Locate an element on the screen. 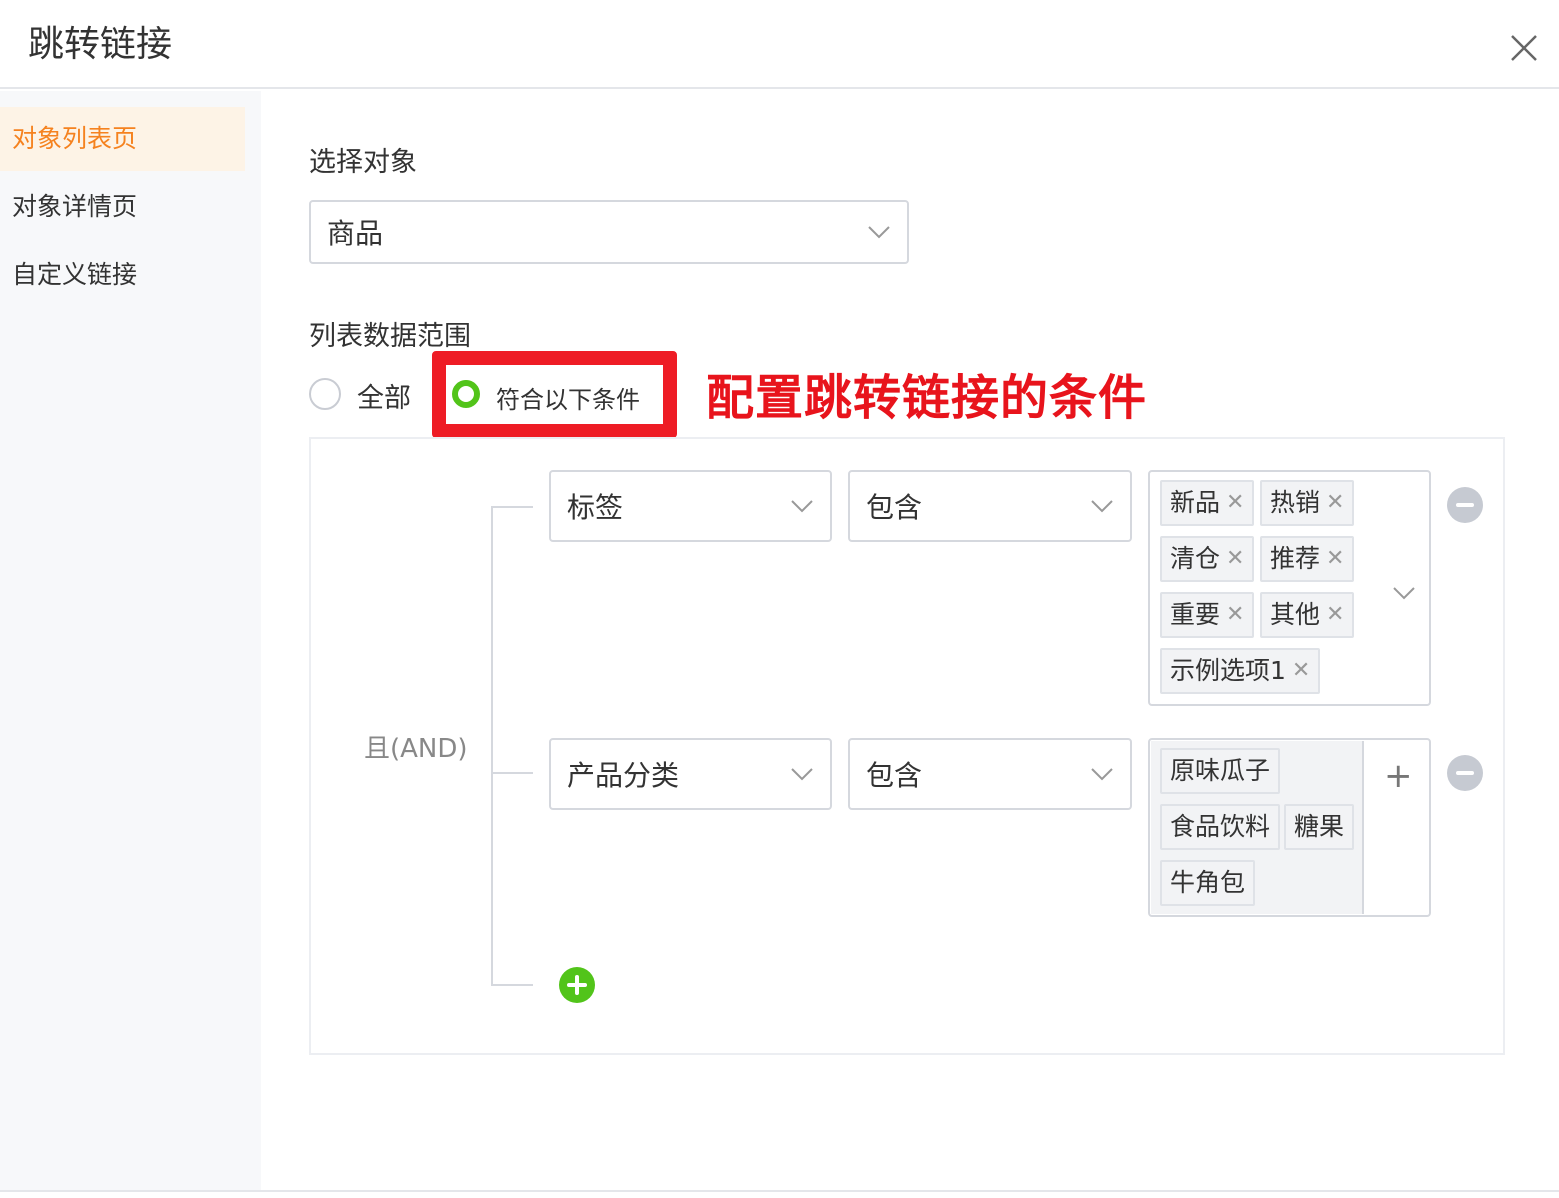 This screenshot has height=1198, width=1559. object-select: 商品 is located at coordinates (609, 232).